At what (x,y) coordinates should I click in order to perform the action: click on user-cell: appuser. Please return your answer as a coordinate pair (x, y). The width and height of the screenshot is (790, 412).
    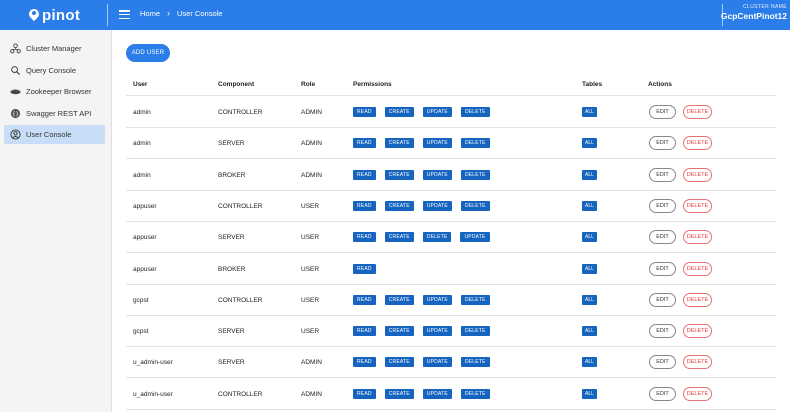
    Looking at the image, I should click on (145, 269).